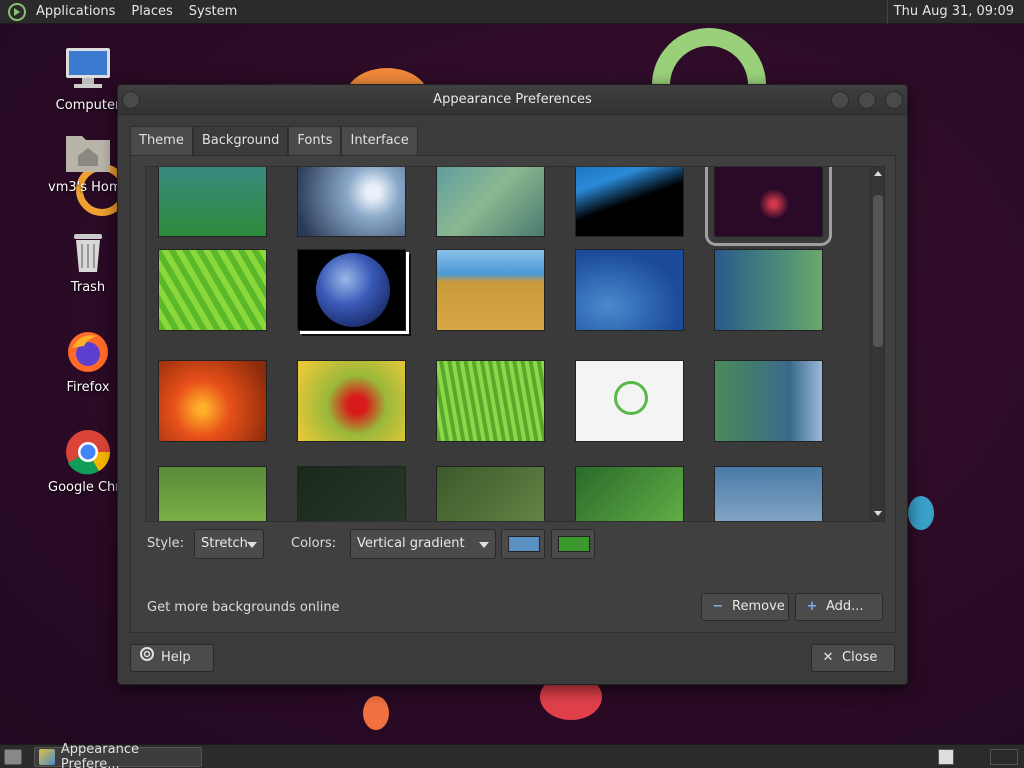  What do you see at coordinates (828, 657) in the screenshot?
I see `close-icon: ✕` at bounding box center [828, 657].